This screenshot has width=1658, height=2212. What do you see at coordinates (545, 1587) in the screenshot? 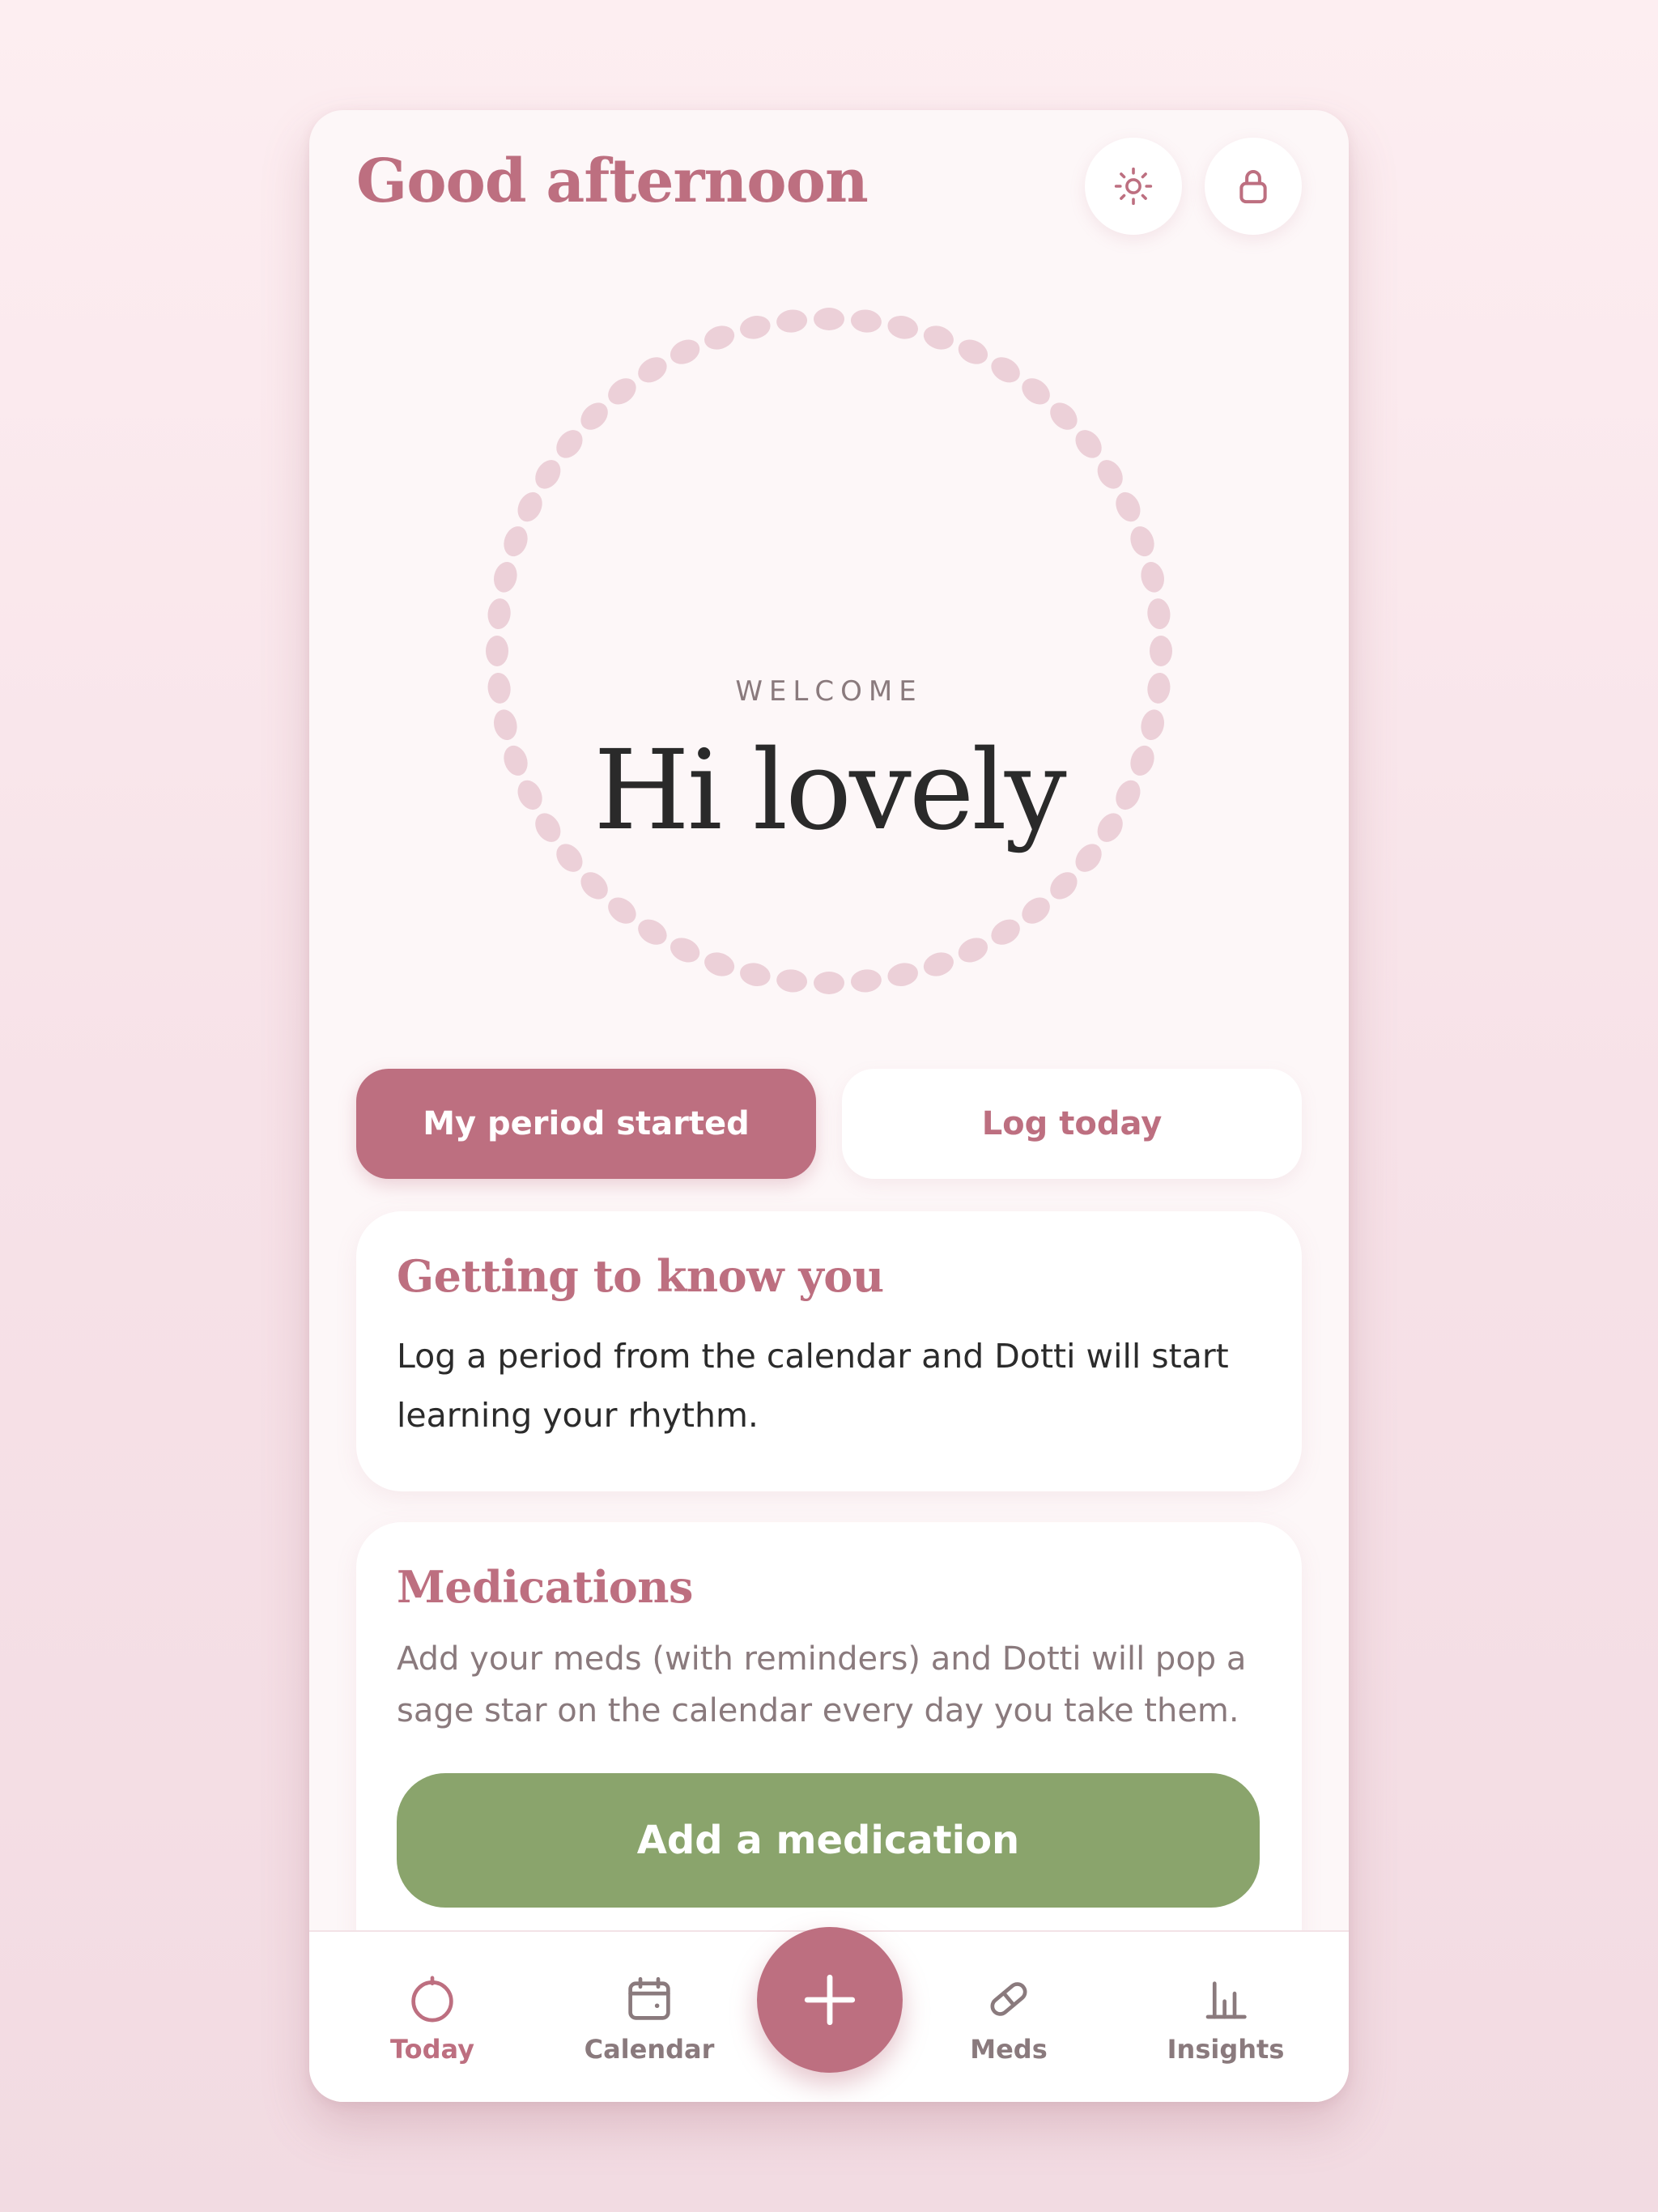
I see `card-title: Medications` at bounding box center [545, 1587].